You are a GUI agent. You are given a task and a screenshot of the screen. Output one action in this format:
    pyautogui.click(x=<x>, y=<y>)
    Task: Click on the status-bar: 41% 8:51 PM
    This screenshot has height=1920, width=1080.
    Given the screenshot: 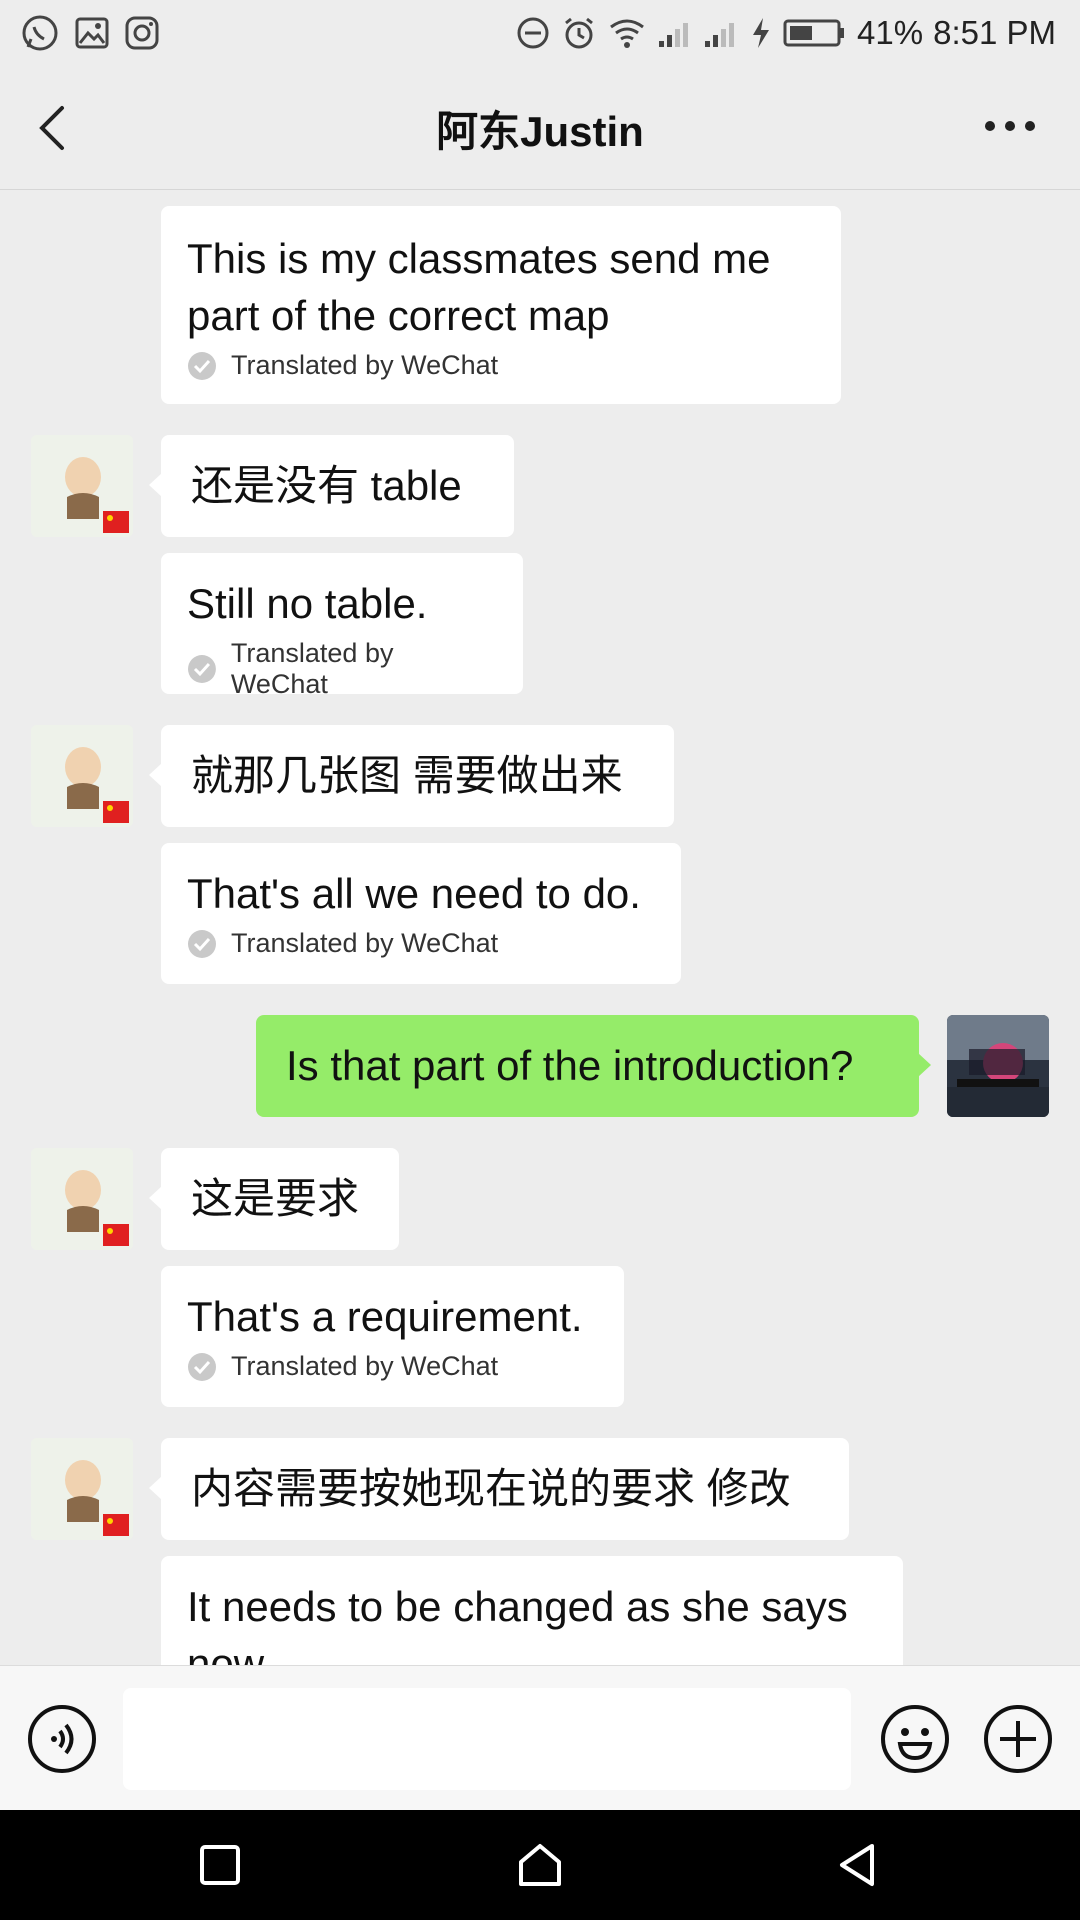 What is the action you would take?
    pyautogui.click(x=540, y=33)
    